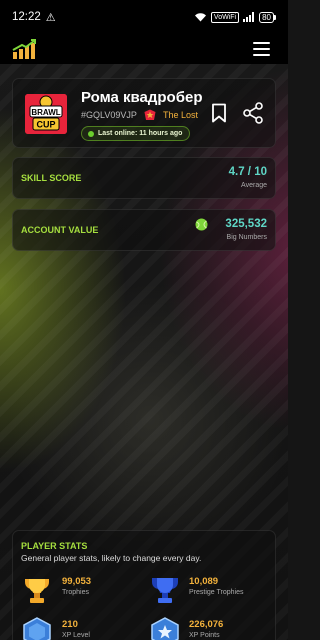 Image resolution: width=320 pixels, height=640 pixels. Describe the element at coordinates (144, 178) in the screenshot. I see `skill-score-card: SKILL SCORE 4.7 / 10 Average` at that location.